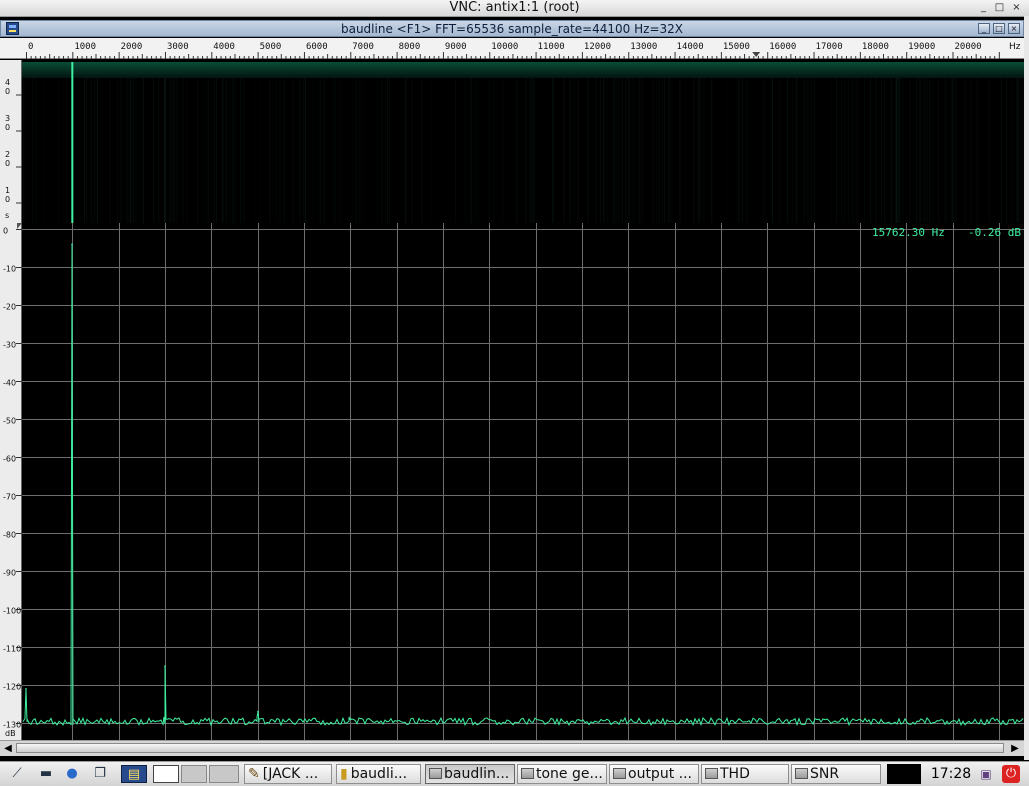 This screenshot has height=786, width=1029. What do you see at coordinates (9, 269) in the screenshot?
I see `spectrum-db-tick-label: -10` at bounding box center [9, 269].